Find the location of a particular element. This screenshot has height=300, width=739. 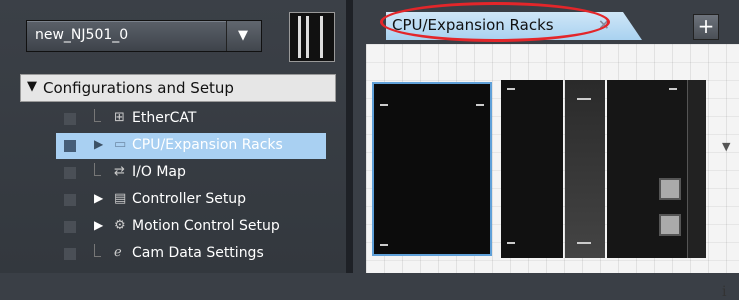

gear-icon: ⚙ is located at coordinates (120, 225).